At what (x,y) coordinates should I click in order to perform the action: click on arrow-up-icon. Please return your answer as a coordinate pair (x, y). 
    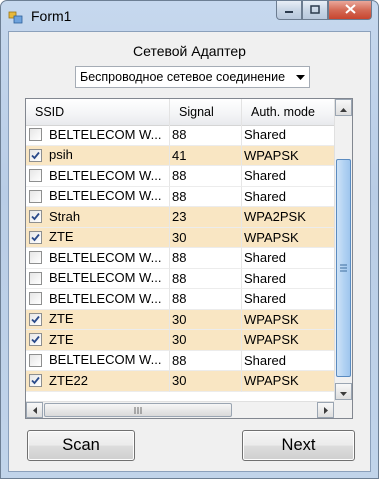
    Looking at the image, I should click on (343, 108).